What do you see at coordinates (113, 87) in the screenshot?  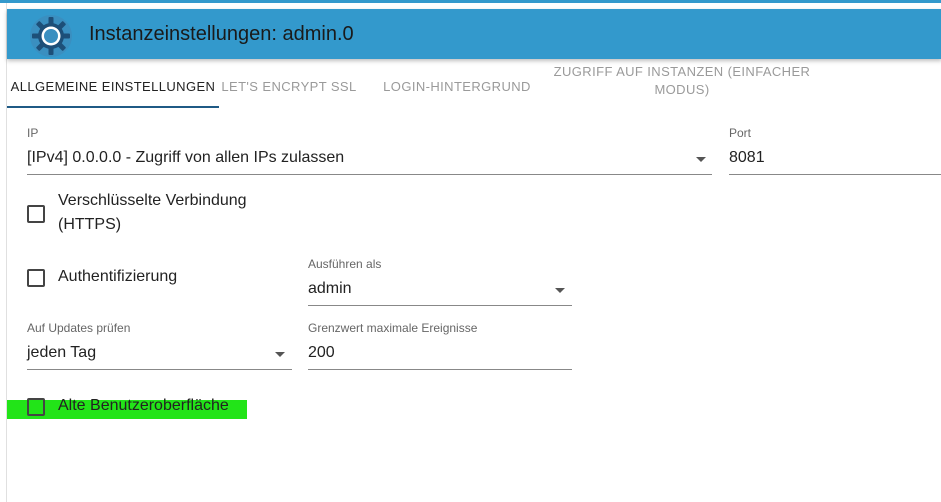 I see `tab-general-settings: ALLGEMEINE EINSTELLUNGEN` at bounding box center [113, 87].